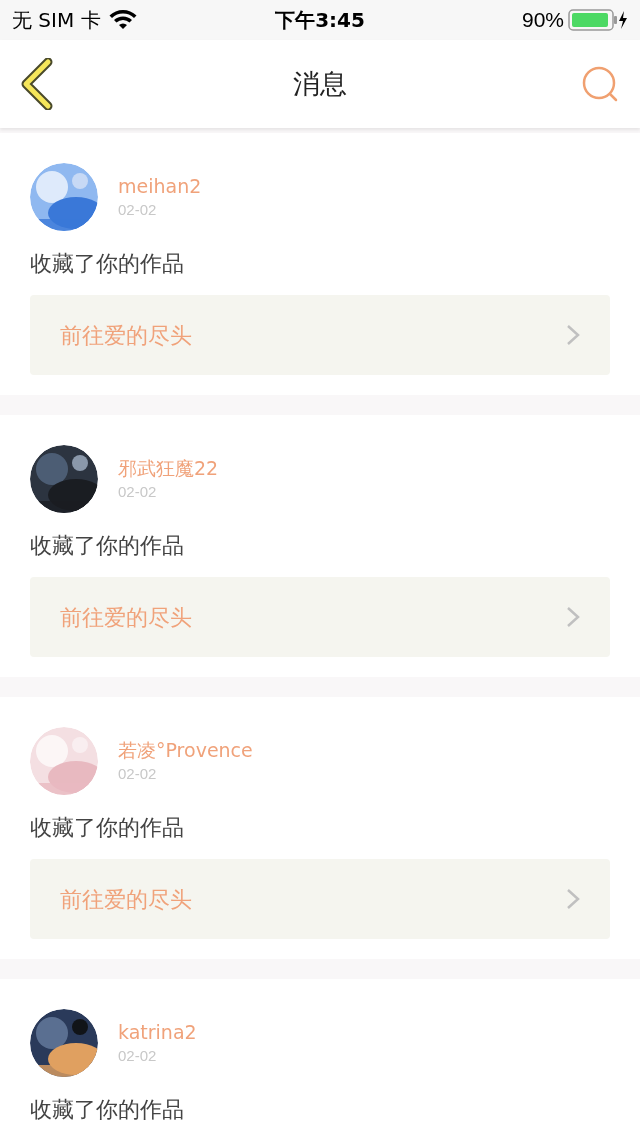 Image resolution: width=640 pixels, height=1136 pixels. What do you see at coordinates (320, 83) in the screenshot?
I see `page-title: 消息` at bounding box center [320, 83].